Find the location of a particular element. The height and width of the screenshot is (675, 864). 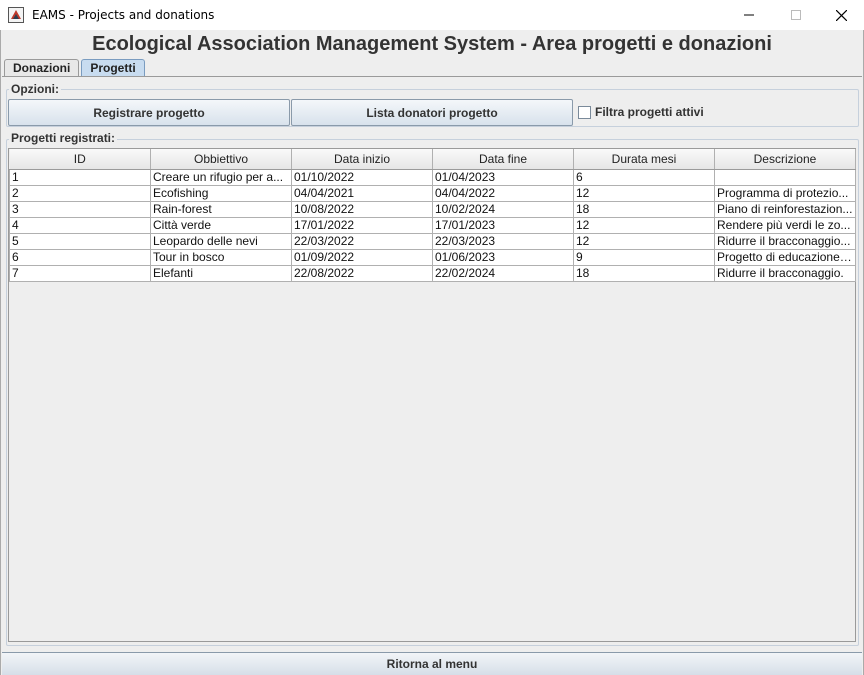

cell-durata-mesi: 9 is located at coordinates (644, 257).